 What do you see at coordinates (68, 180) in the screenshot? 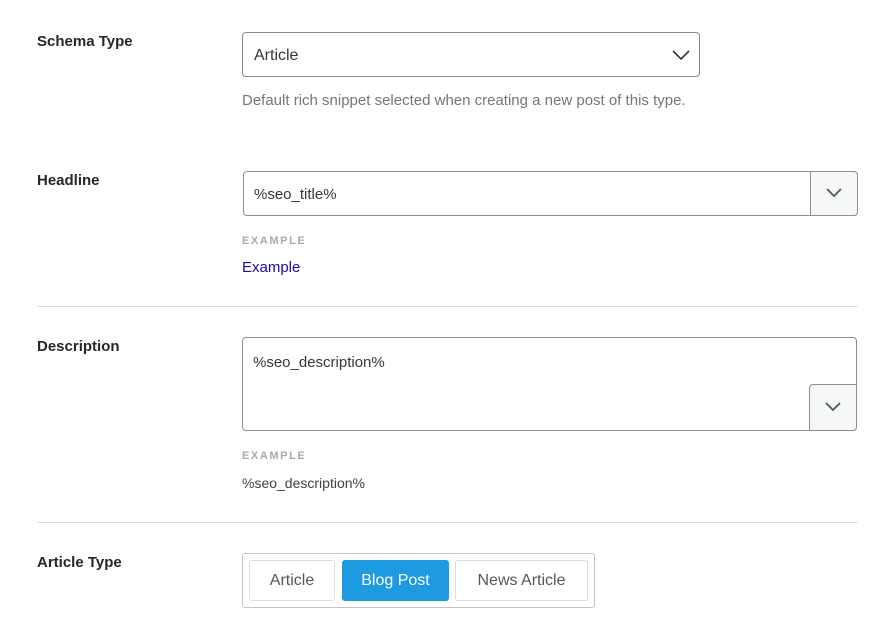
I see `headline-label: Headline` at bounding box center [68, 180].